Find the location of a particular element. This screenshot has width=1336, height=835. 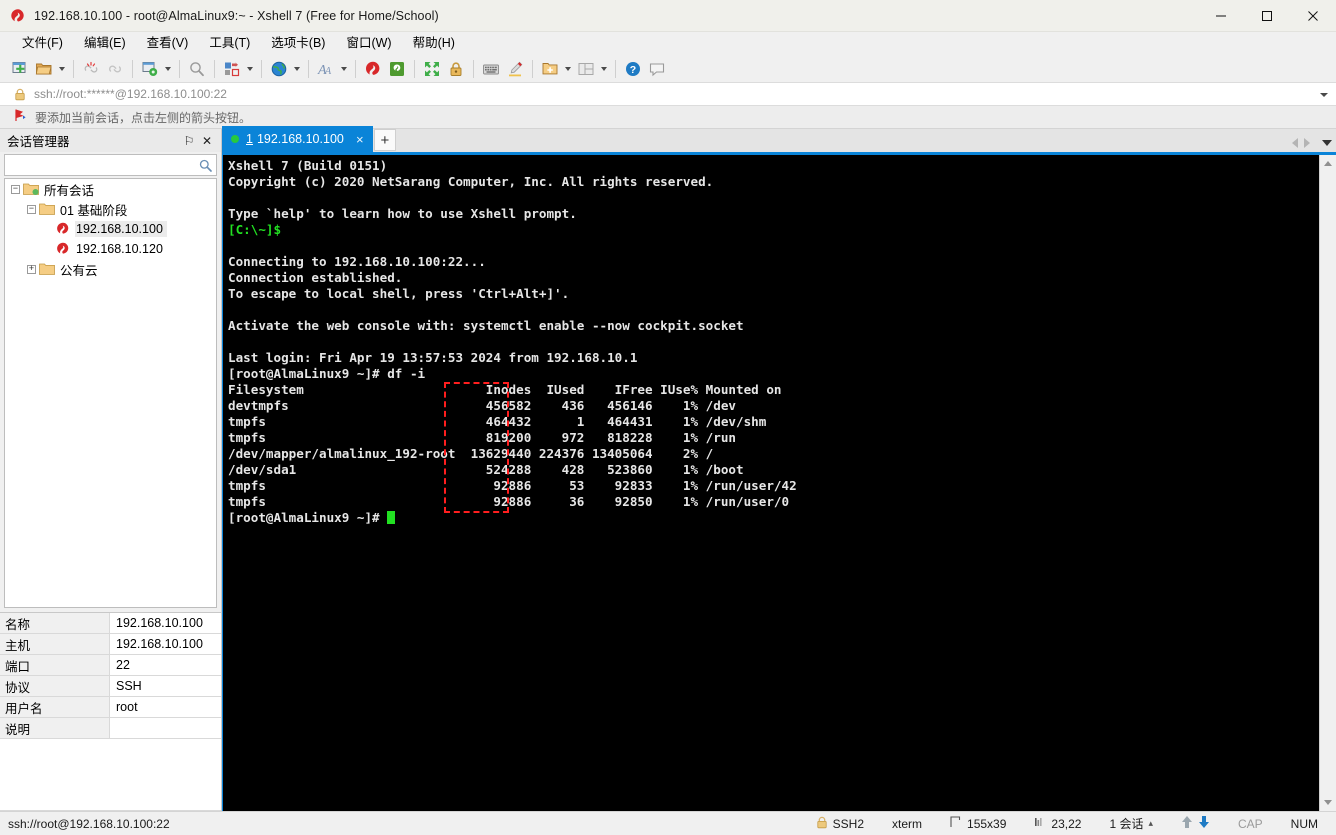

menu-help: 帮助(H) is located at coordinates (434, 43).